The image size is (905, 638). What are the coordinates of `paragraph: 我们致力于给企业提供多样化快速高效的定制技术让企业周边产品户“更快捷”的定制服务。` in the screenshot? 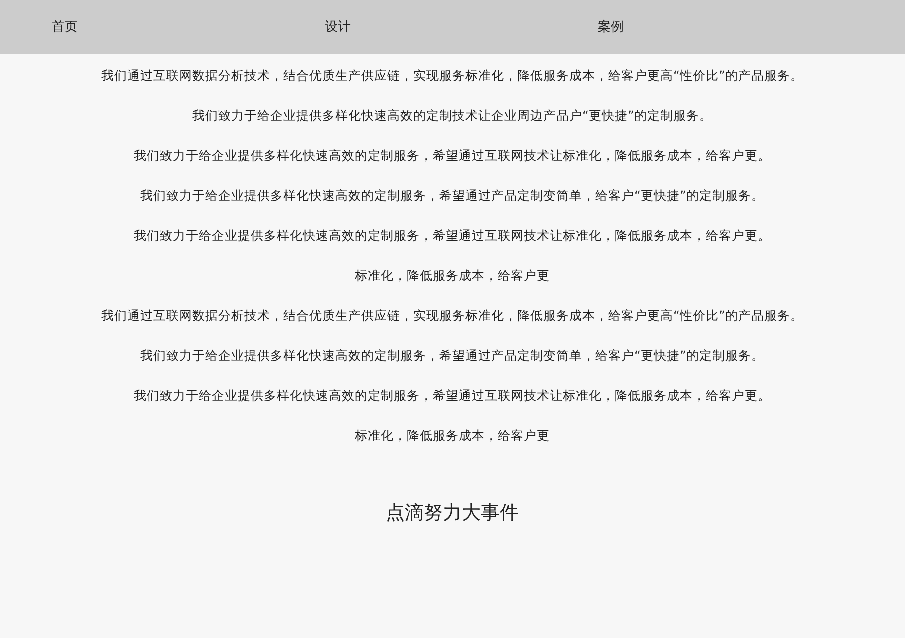 It's located at (453, 116).